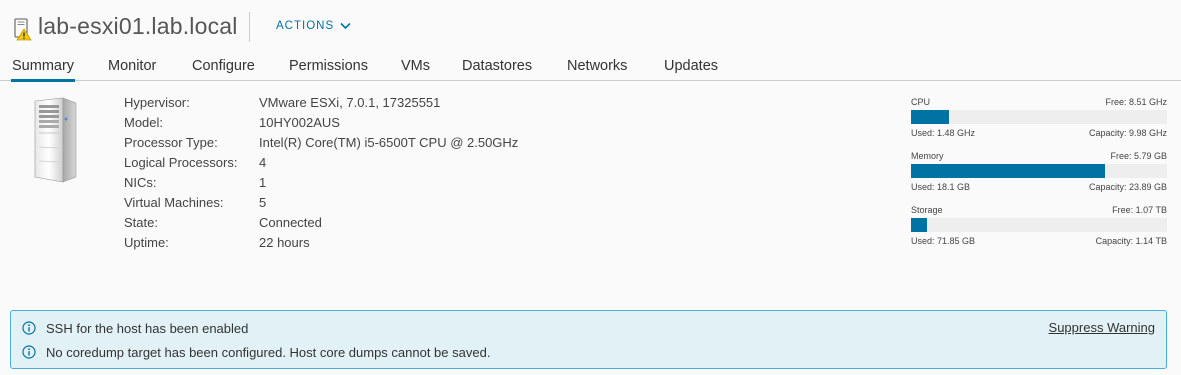  What do you see at coordinates (55, 140) in the screenshot?
I see `server-icon` at bounding box center [55, 140].